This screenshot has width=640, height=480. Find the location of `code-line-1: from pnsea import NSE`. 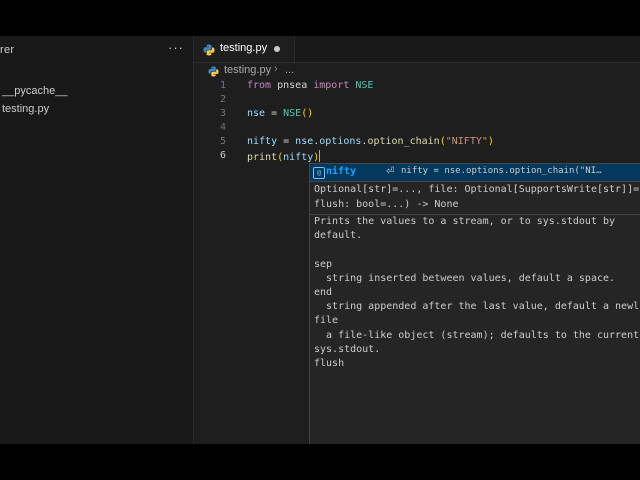

code-line-1: from pnsea import NSE is located at coordinates (310, 85).